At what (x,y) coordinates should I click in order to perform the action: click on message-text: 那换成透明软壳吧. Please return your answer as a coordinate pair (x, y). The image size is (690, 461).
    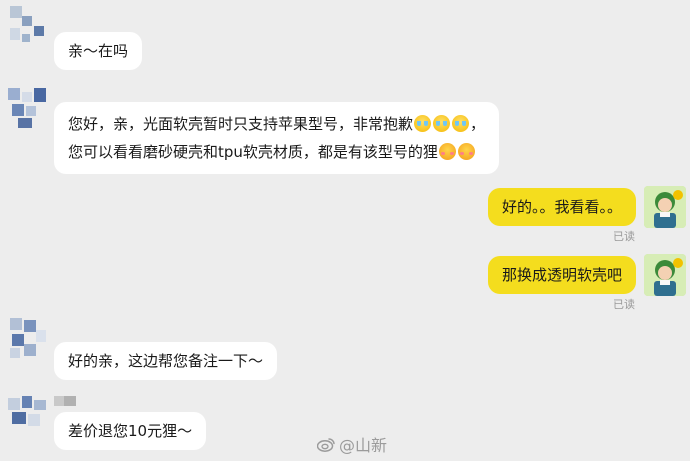
    Looking at the image, I should click on (561, 275).